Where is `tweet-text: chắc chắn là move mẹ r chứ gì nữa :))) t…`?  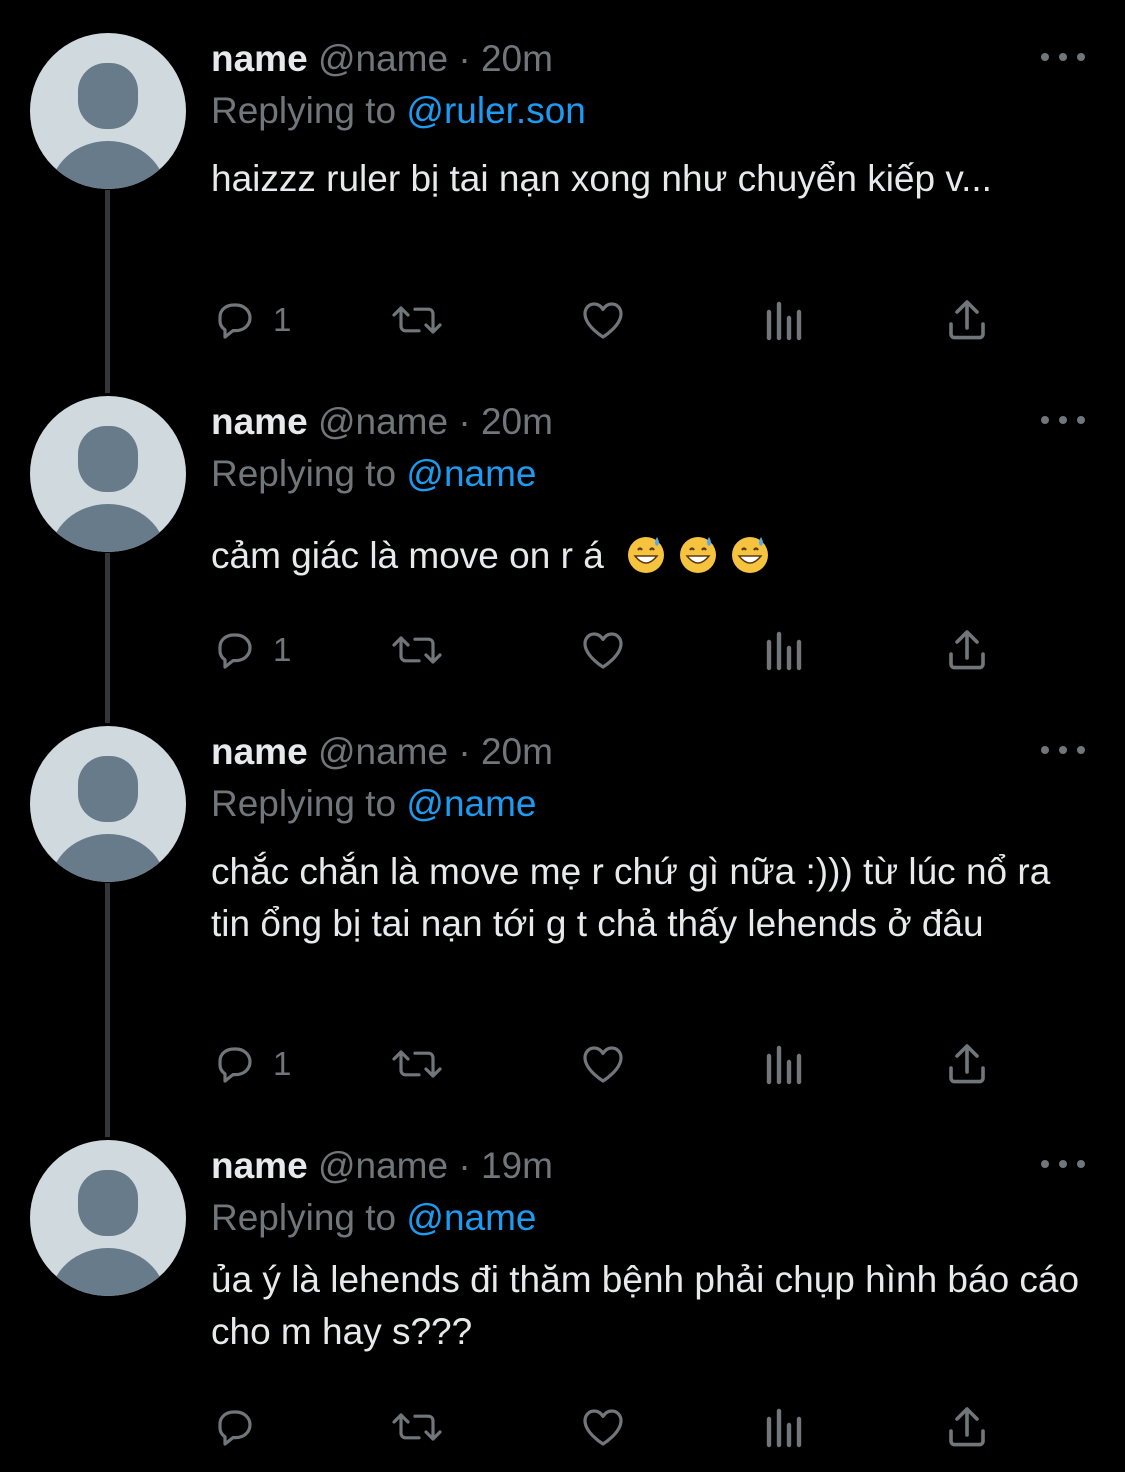 tweet-text: chắc chắn là move mẹ r chứ gì nữa :))) t… is located at coordinates (631, 897).